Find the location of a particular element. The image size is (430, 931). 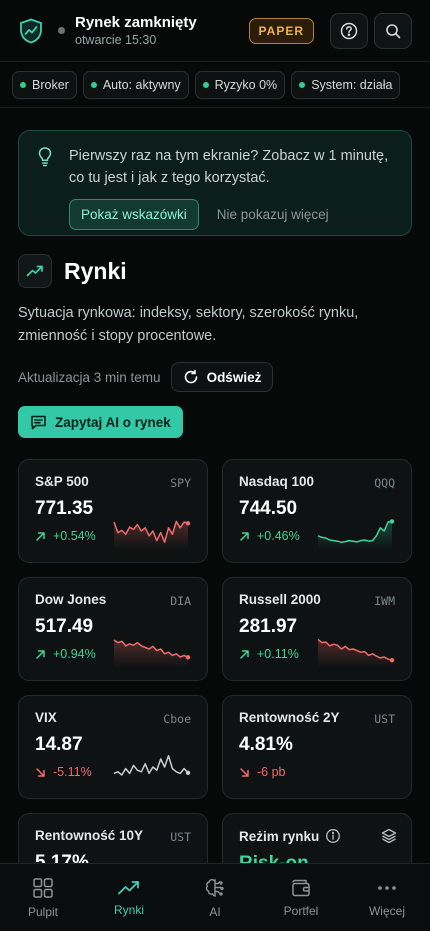

page-title: Rynki is located at coordinates (95, 270).